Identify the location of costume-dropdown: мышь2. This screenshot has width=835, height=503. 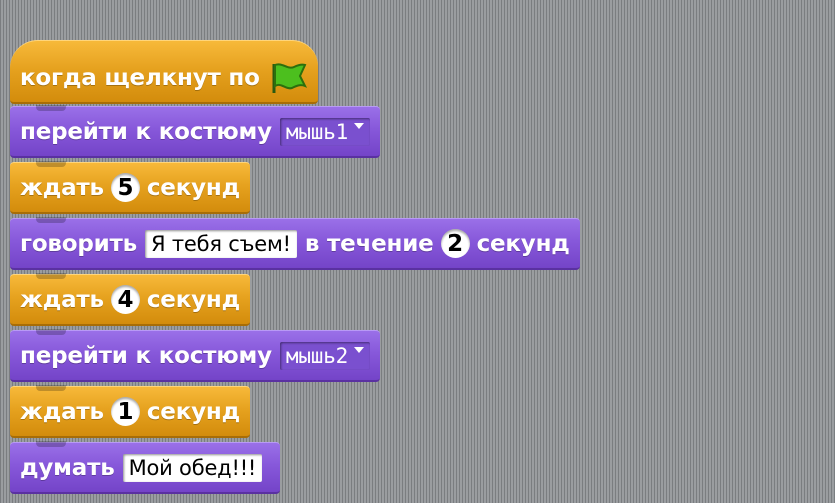
(325, 355).